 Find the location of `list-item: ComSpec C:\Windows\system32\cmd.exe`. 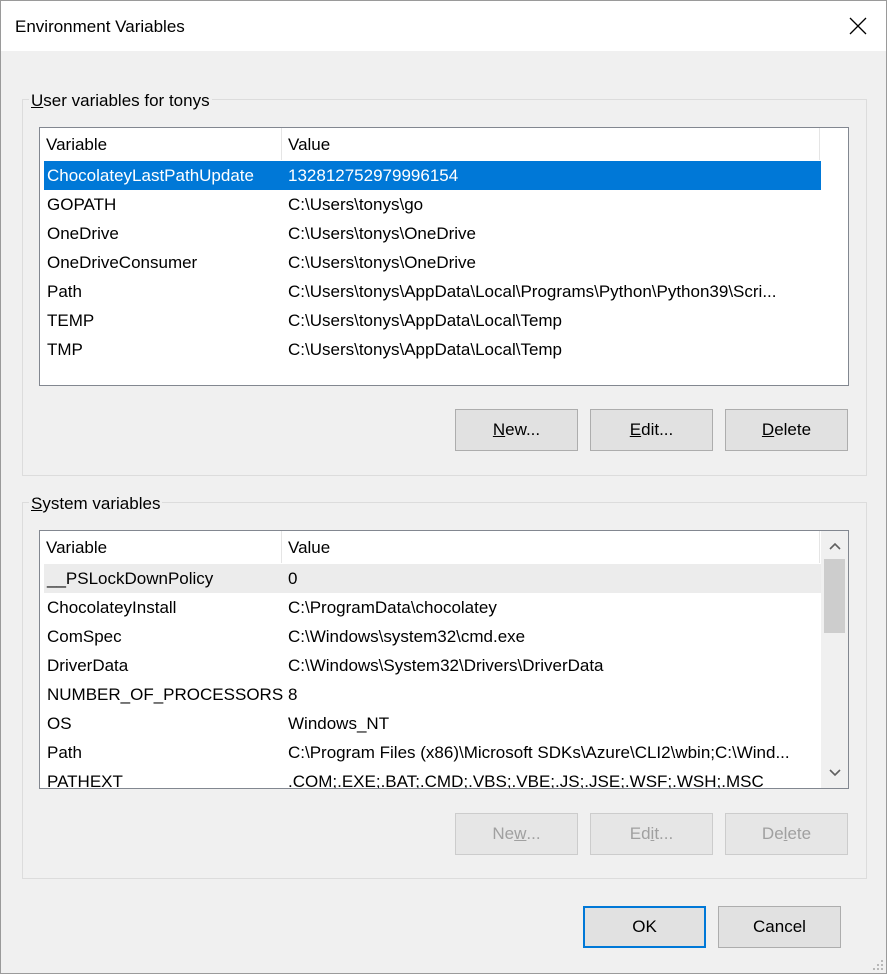

list-item: ComSpec C:\Windows\system32\cmd.exe is located at coordinates (432, 636).